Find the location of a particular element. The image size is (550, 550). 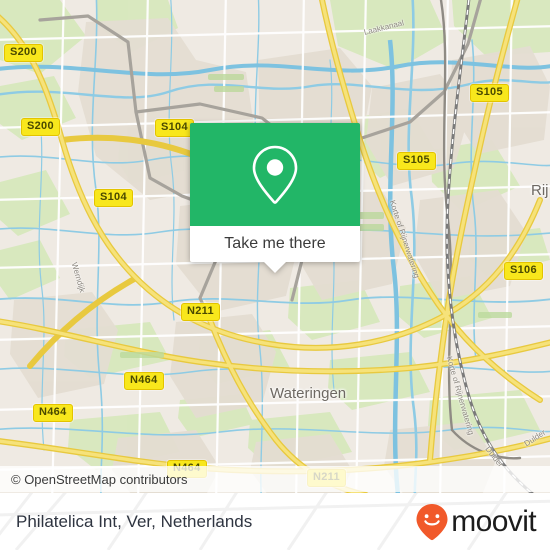

osm-attribution-text: © OpenStreetMap contributors is located at coordinates (99, 479).